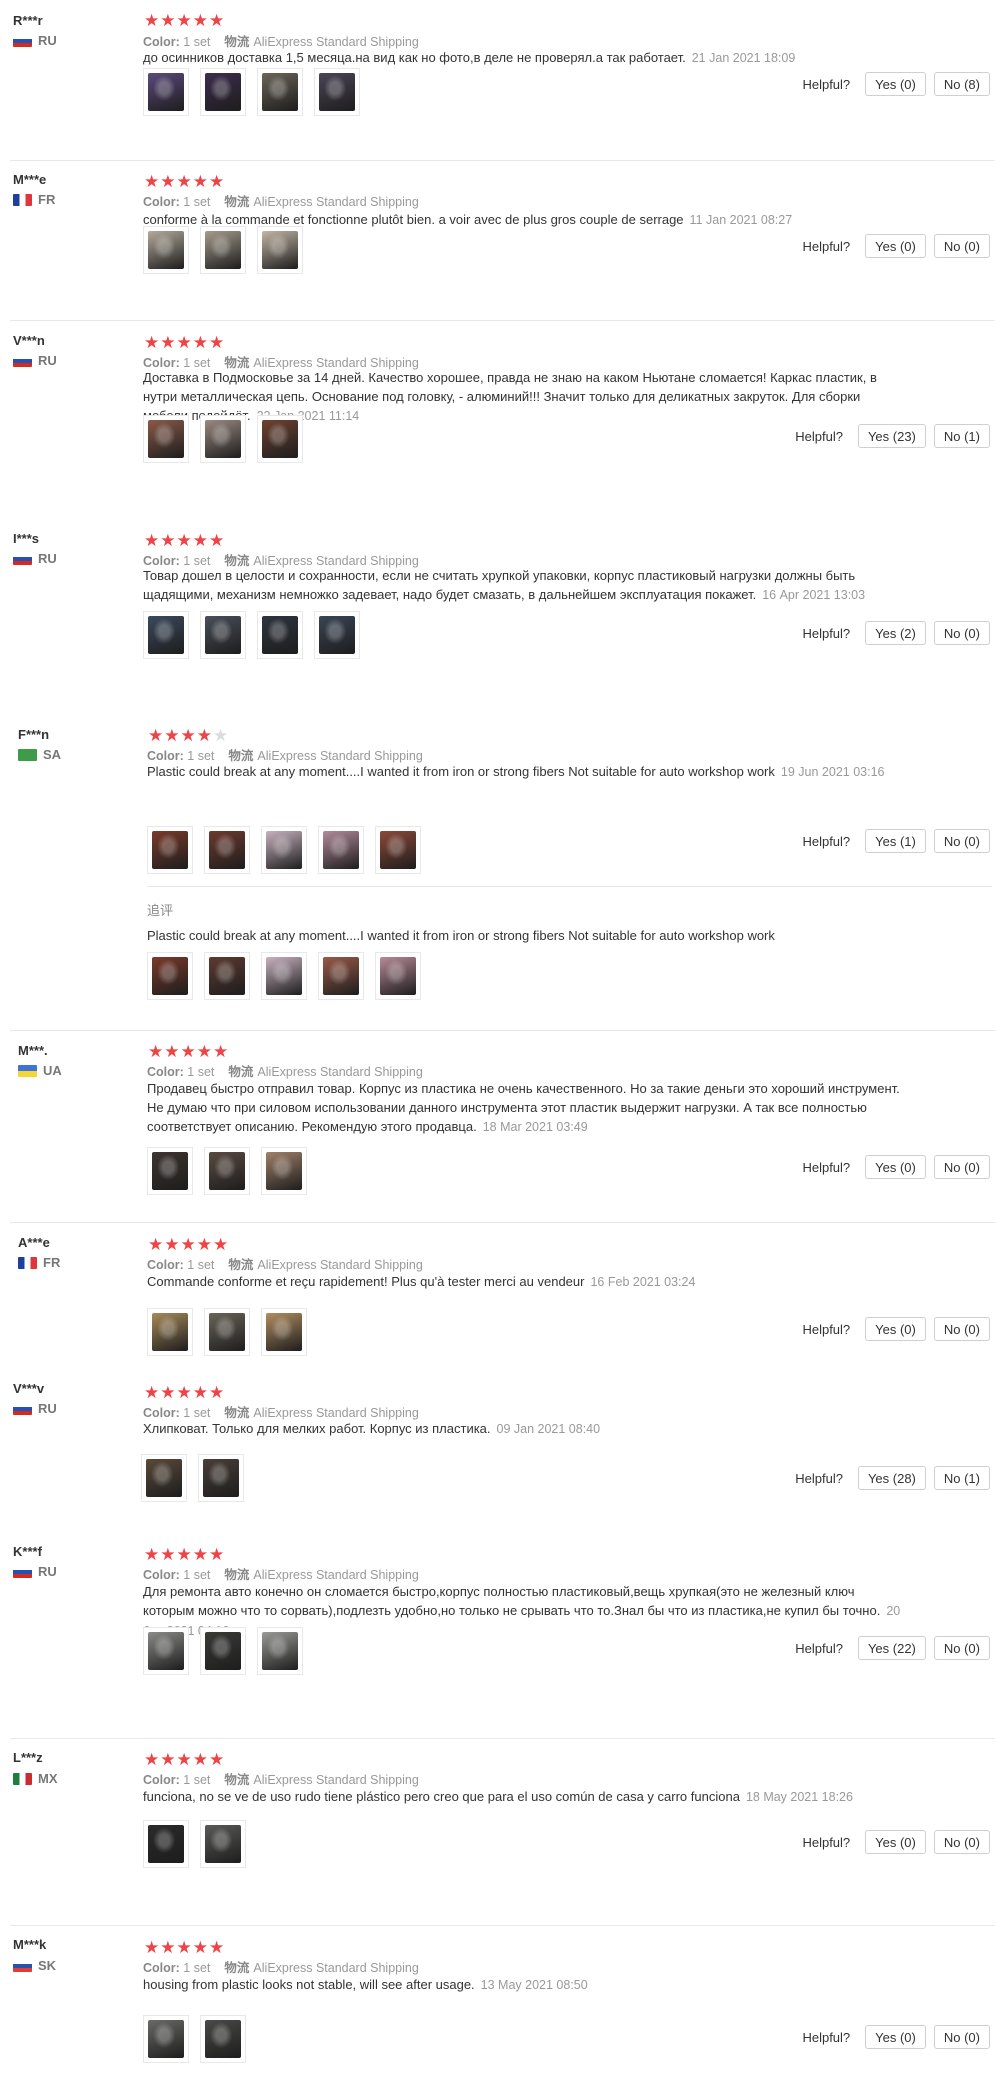 This screenshot has height=2077, width=1000. Describe the element at coordinates (34, 734) in the screenshot. I see `reviewer-name: F***n` at that location.